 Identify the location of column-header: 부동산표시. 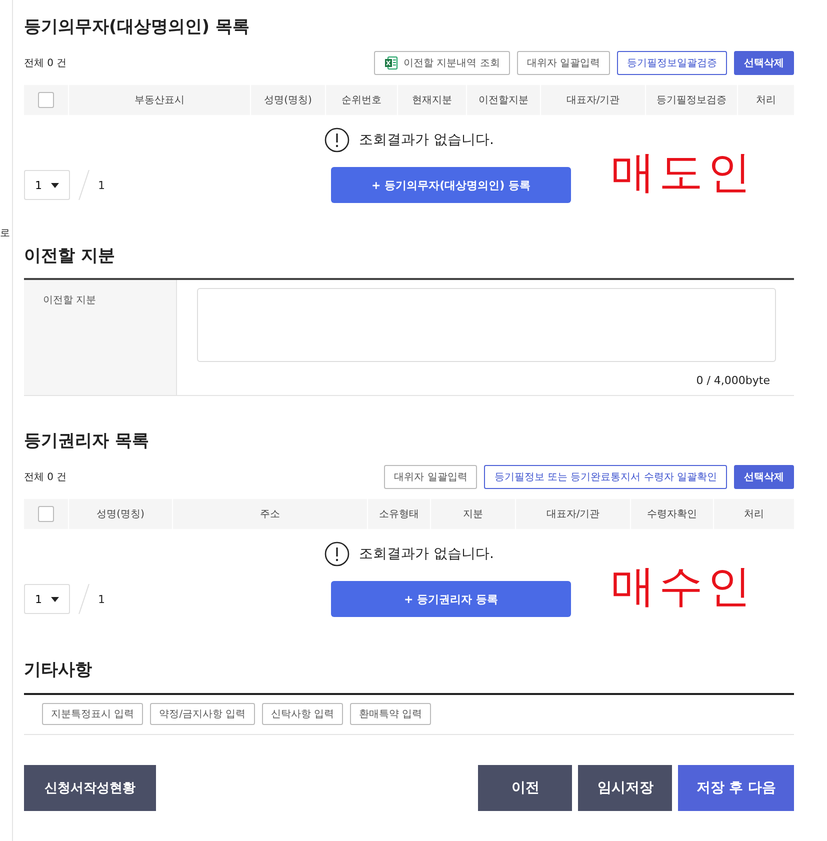
(159, 100).